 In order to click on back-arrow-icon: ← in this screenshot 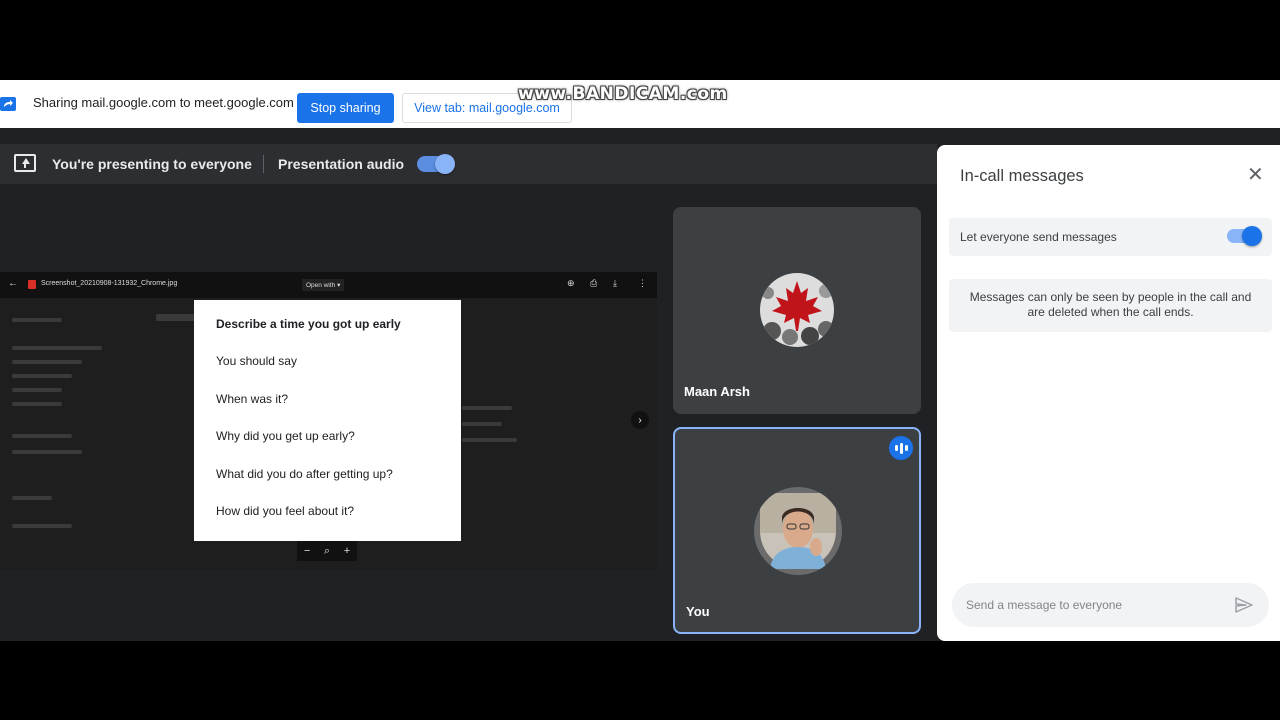, I will do `click(13, 283)`.